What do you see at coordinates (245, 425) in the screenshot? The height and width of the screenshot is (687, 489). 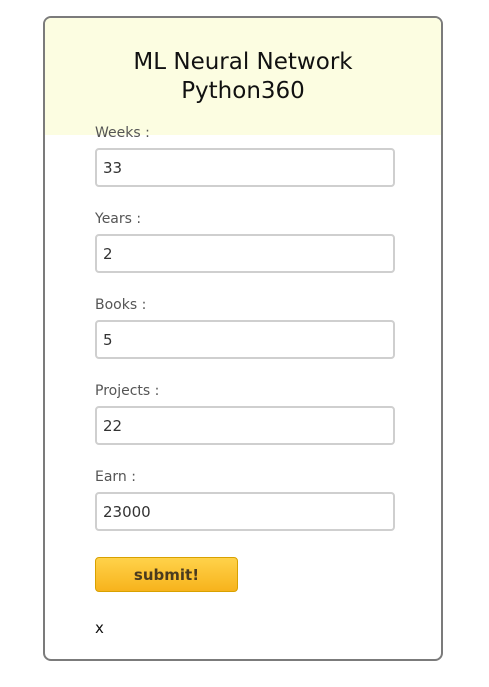 I see `projects-input` at bounding box center [245, 425].